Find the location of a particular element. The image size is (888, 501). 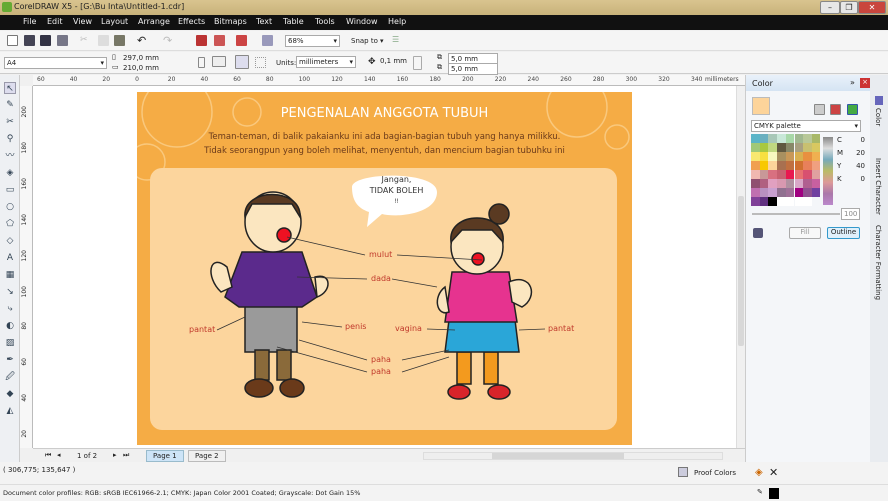

portrait-icon is located at coordinates (201, 62).